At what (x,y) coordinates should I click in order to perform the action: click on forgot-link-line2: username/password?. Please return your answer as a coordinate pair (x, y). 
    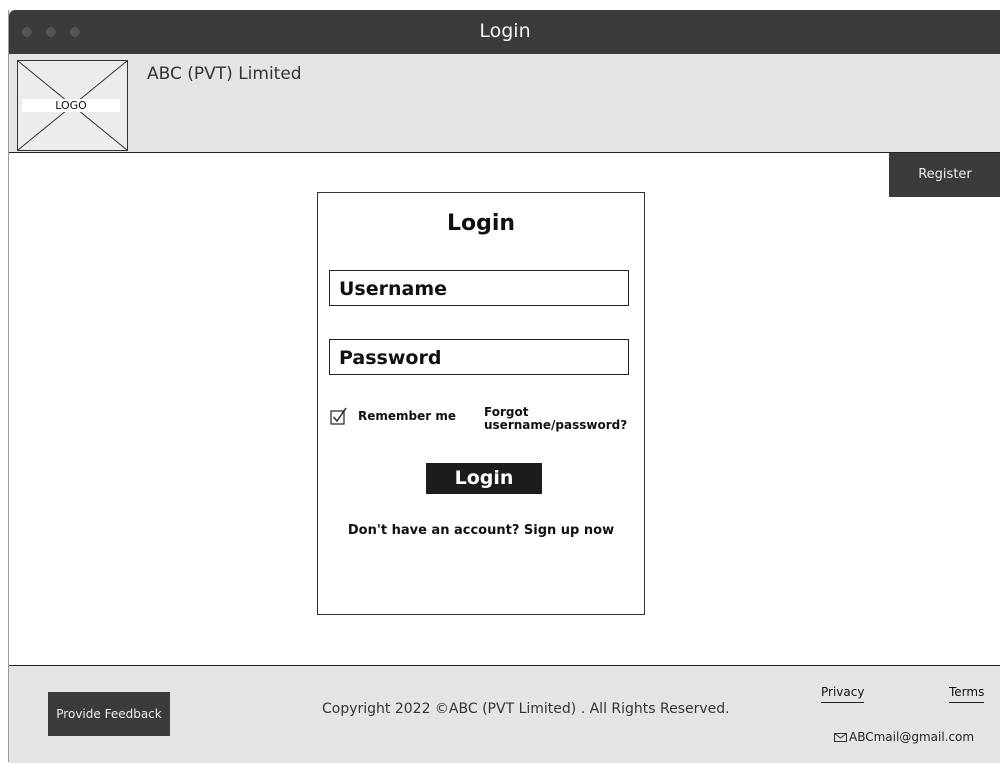
    Looking at the image, I should click on (556, 425).